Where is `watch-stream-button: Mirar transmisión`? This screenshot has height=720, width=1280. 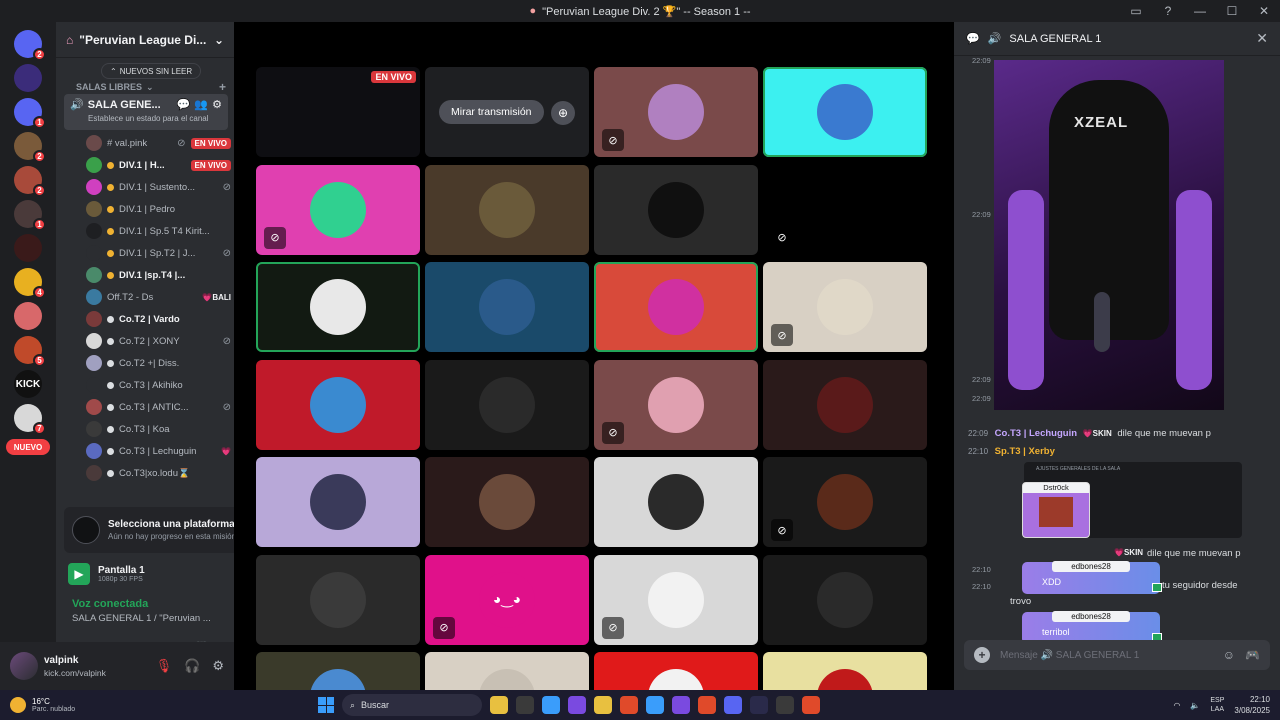
watch-stream-button: Mirar transmisión is located at coordinates (491, 112).